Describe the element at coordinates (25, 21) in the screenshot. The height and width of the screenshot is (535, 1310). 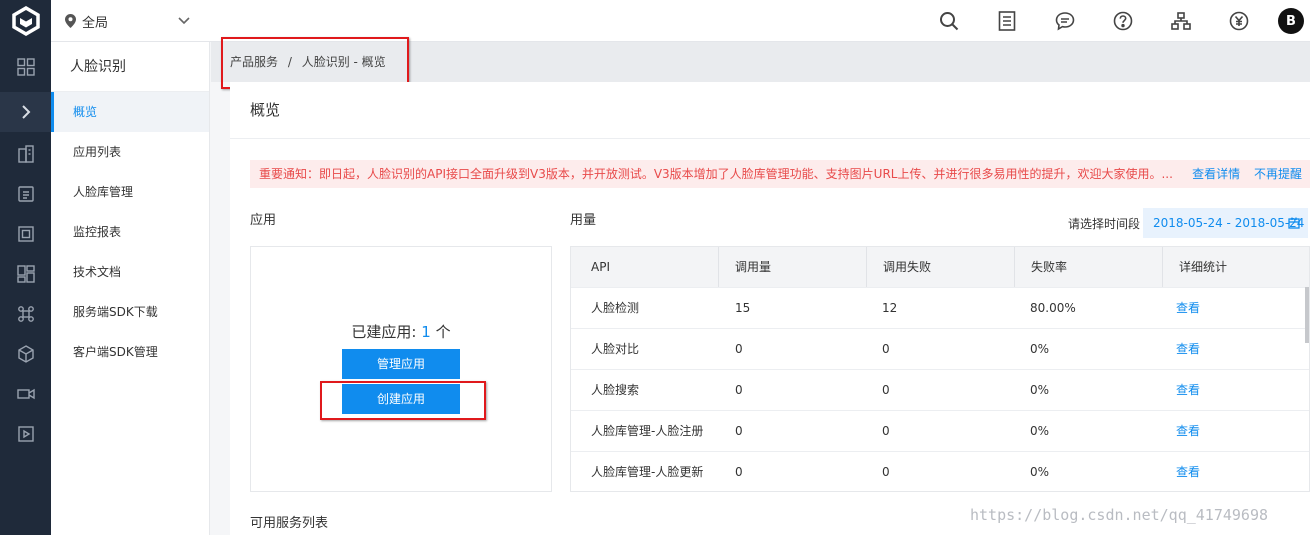
I see `cloud-logo-icon` at that location.